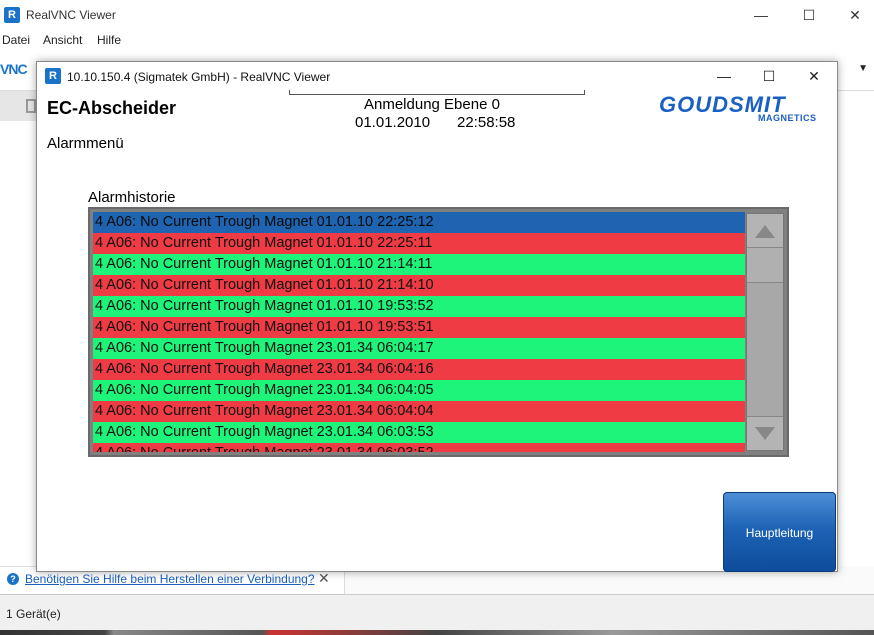 Image resolution: width=874 pixels, height=635 pixels. What do you see at coordinates (393, 122) in the screenshot?
I see `system-date: 01.01.2010` at bounding box center [393, 122].